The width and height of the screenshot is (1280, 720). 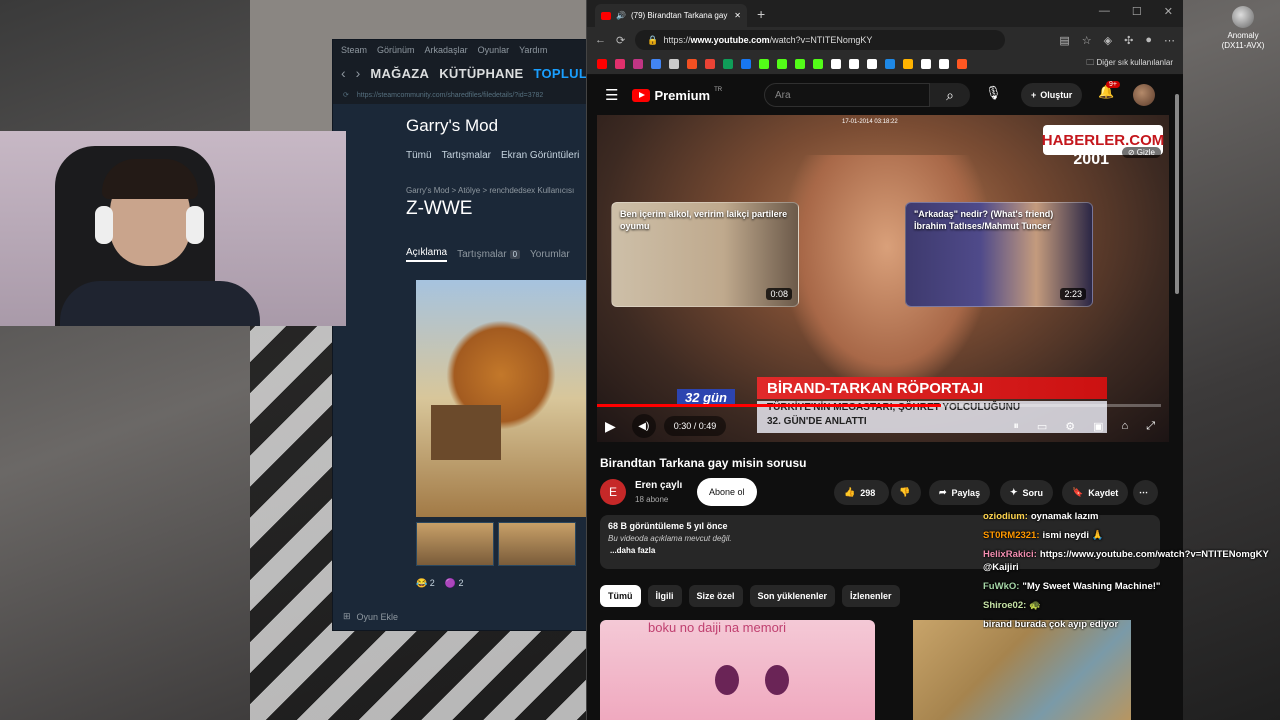 I want to click on volume-icon: ◀), so click(x=643, y=426).